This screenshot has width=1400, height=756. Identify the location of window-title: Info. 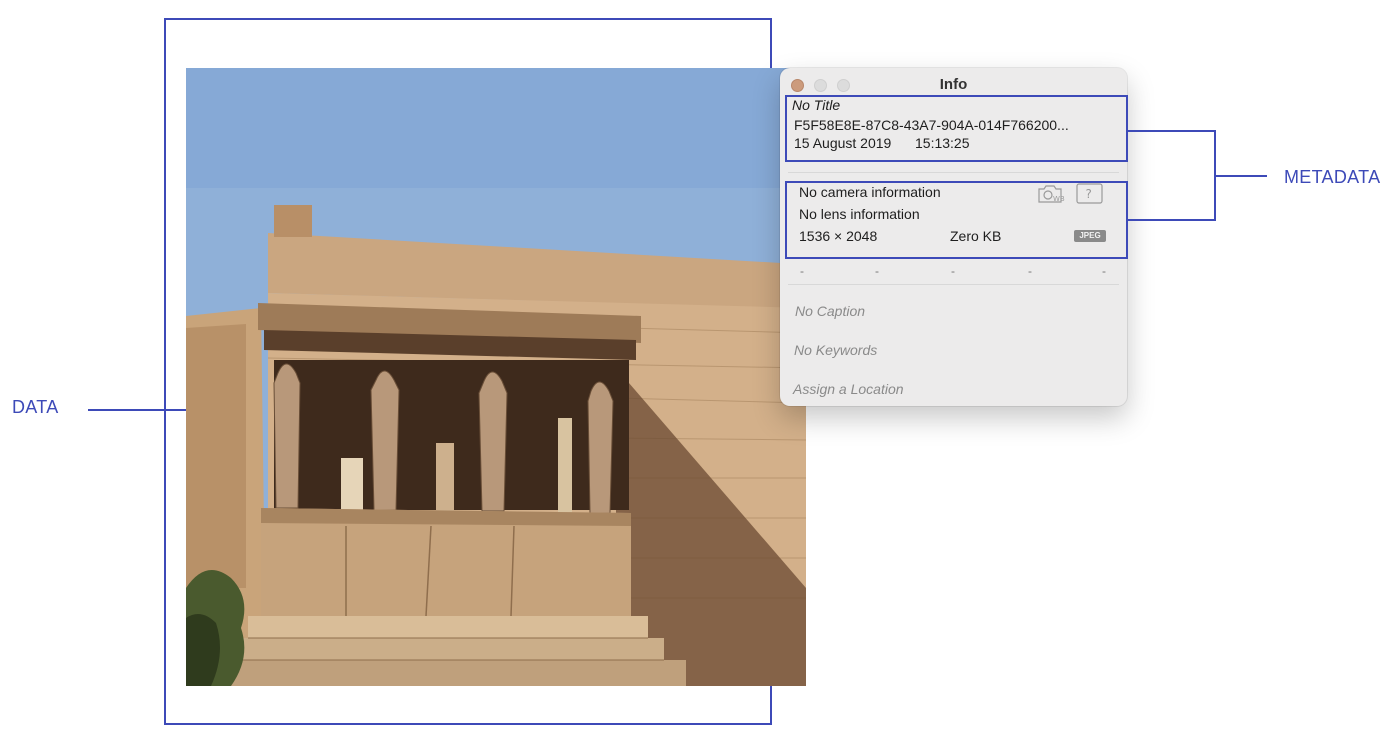
(953, 84).